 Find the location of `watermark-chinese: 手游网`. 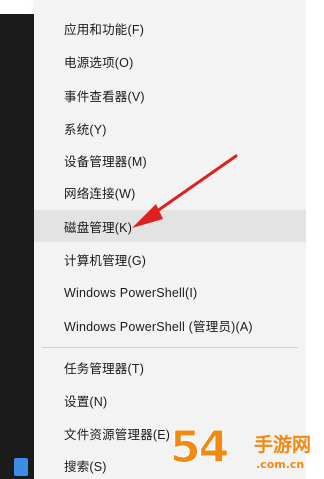

watermark-chinese: 手游网 is located at coordinates (283, 445).